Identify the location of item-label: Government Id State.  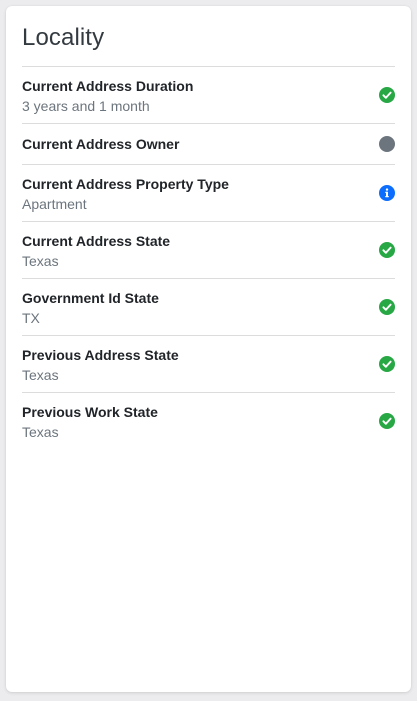
(90, 298).